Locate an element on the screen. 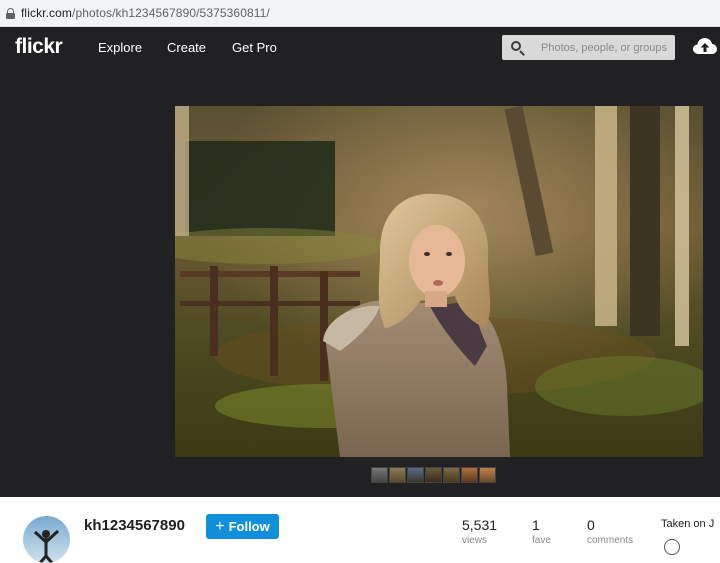 This screenshot has height=563, width=720. search-input is located at coordinates (606, 47).